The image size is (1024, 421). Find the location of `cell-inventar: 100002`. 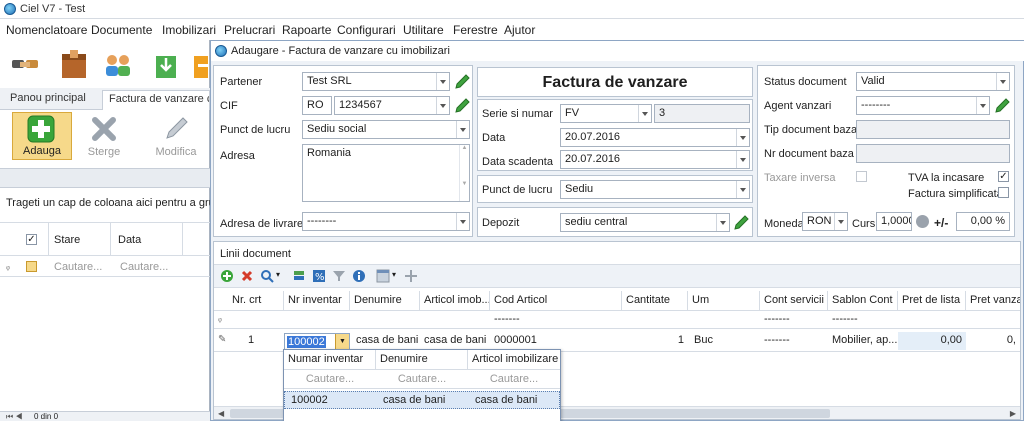

cell-inventar: 100002 is located at coordinates (306, 342).